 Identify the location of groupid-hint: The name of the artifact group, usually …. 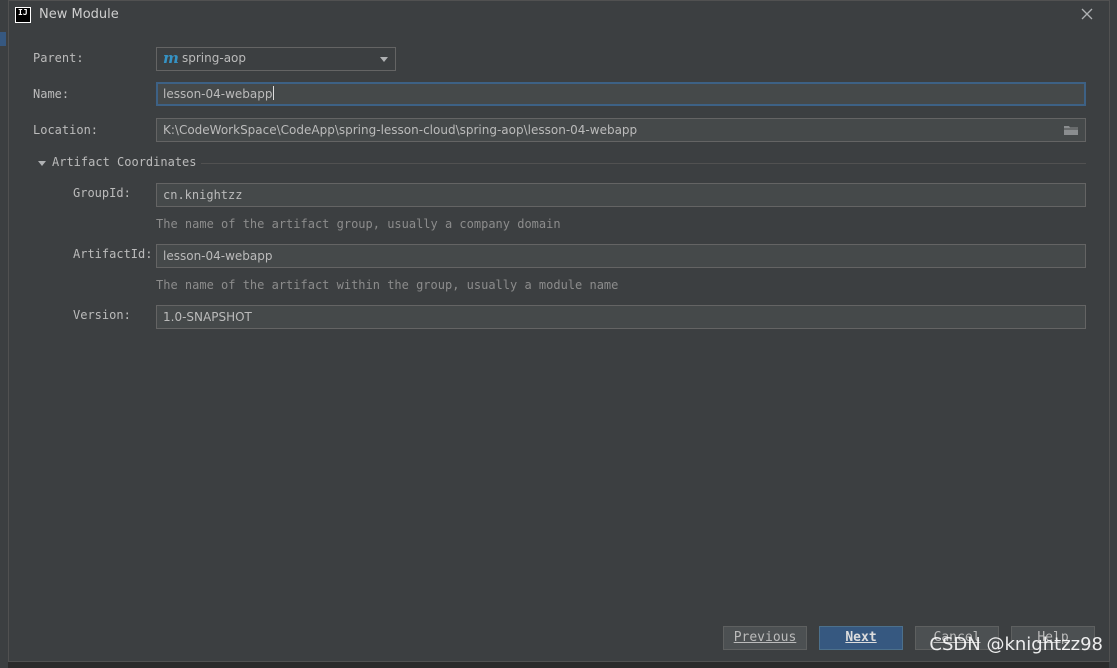
(358, 224).